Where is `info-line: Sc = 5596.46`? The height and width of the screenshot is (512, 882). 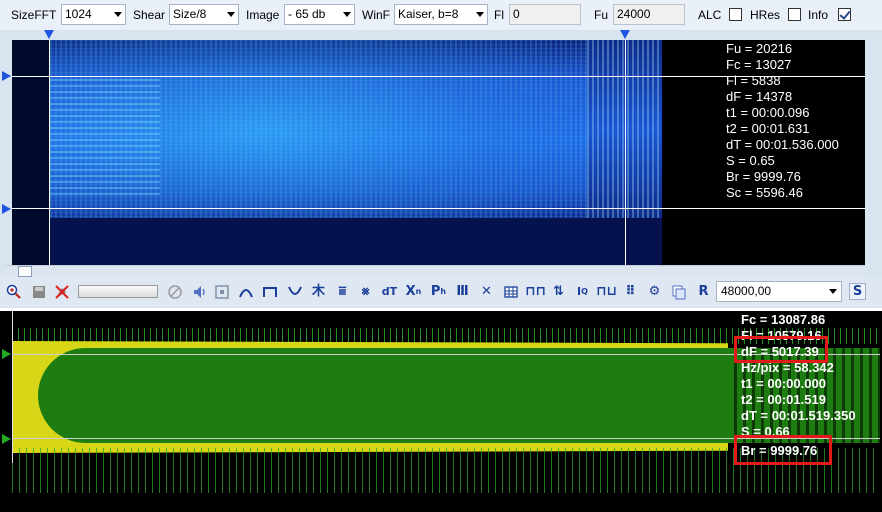
info-line: Sc = 5596.46 is located at coordinates (764, 192).